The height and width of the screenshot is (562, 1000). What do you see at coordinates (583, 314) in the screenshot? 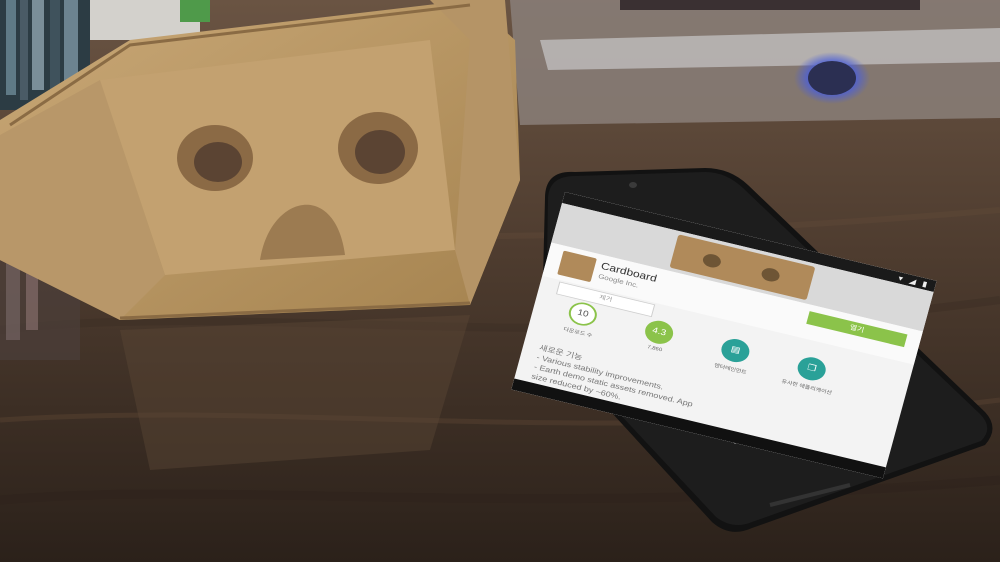
I see `downloads-count: 10` at bounding box center [583, 314].